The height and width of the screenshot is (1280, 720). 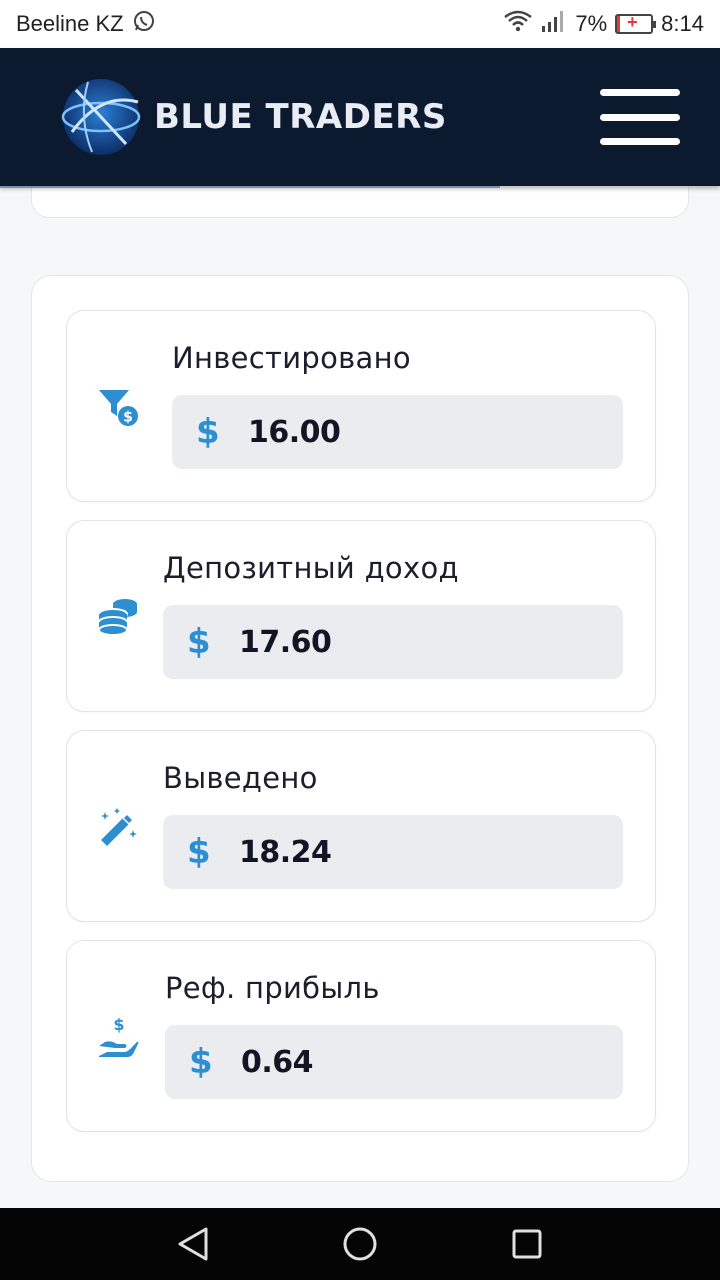 I want to click on back-triangle-icon, so click(x=193, y=1244).